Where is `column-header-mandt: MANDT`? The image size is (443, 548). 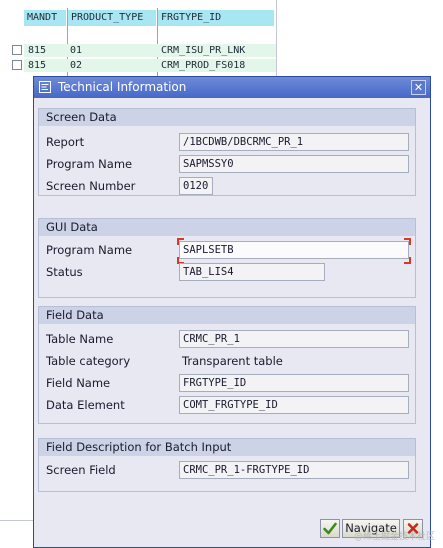
column-header-mandt: MANDT is located at coordinates (45, 18).